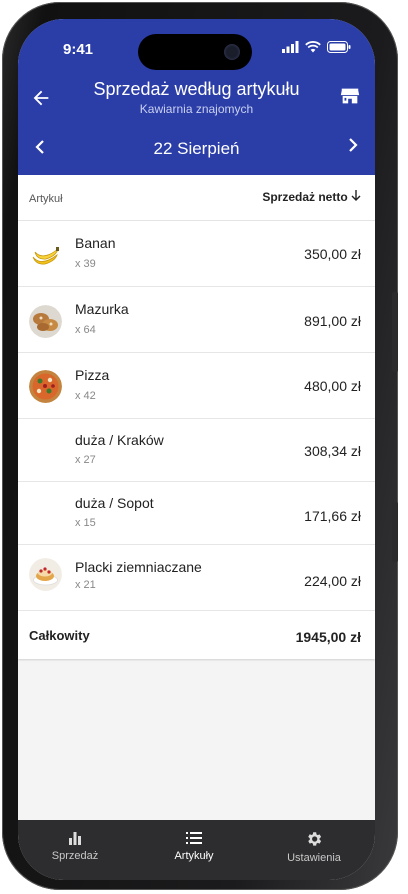  Describe the element at coordinates (114, 503) in the screenshot. I see `item-name: duża / Sopot` at that location.